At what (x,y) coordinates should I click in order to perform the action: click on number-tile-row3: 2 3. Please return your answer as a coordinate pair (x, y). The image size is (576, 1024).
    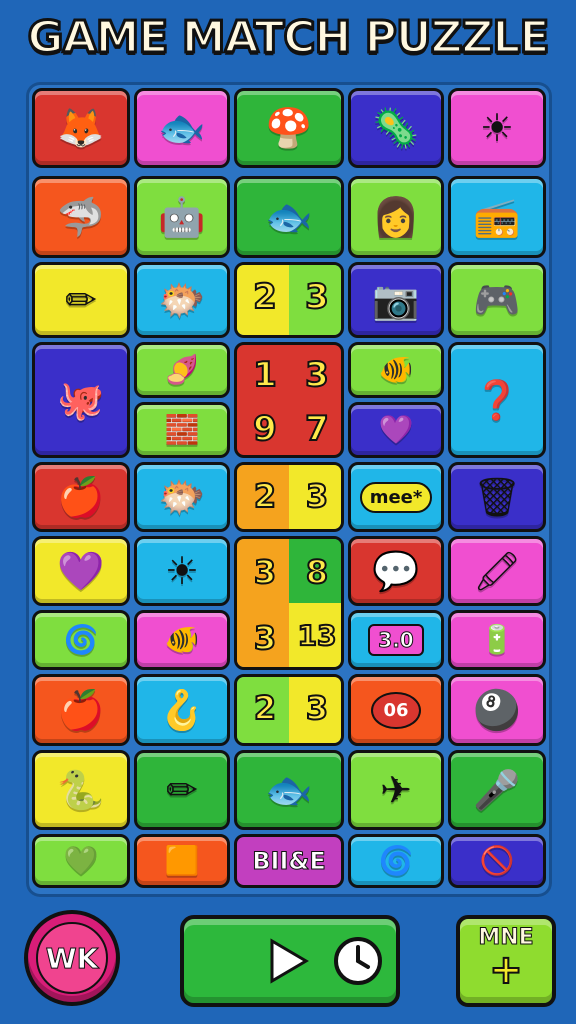
    Looking at the image, I should click on (289, 300).